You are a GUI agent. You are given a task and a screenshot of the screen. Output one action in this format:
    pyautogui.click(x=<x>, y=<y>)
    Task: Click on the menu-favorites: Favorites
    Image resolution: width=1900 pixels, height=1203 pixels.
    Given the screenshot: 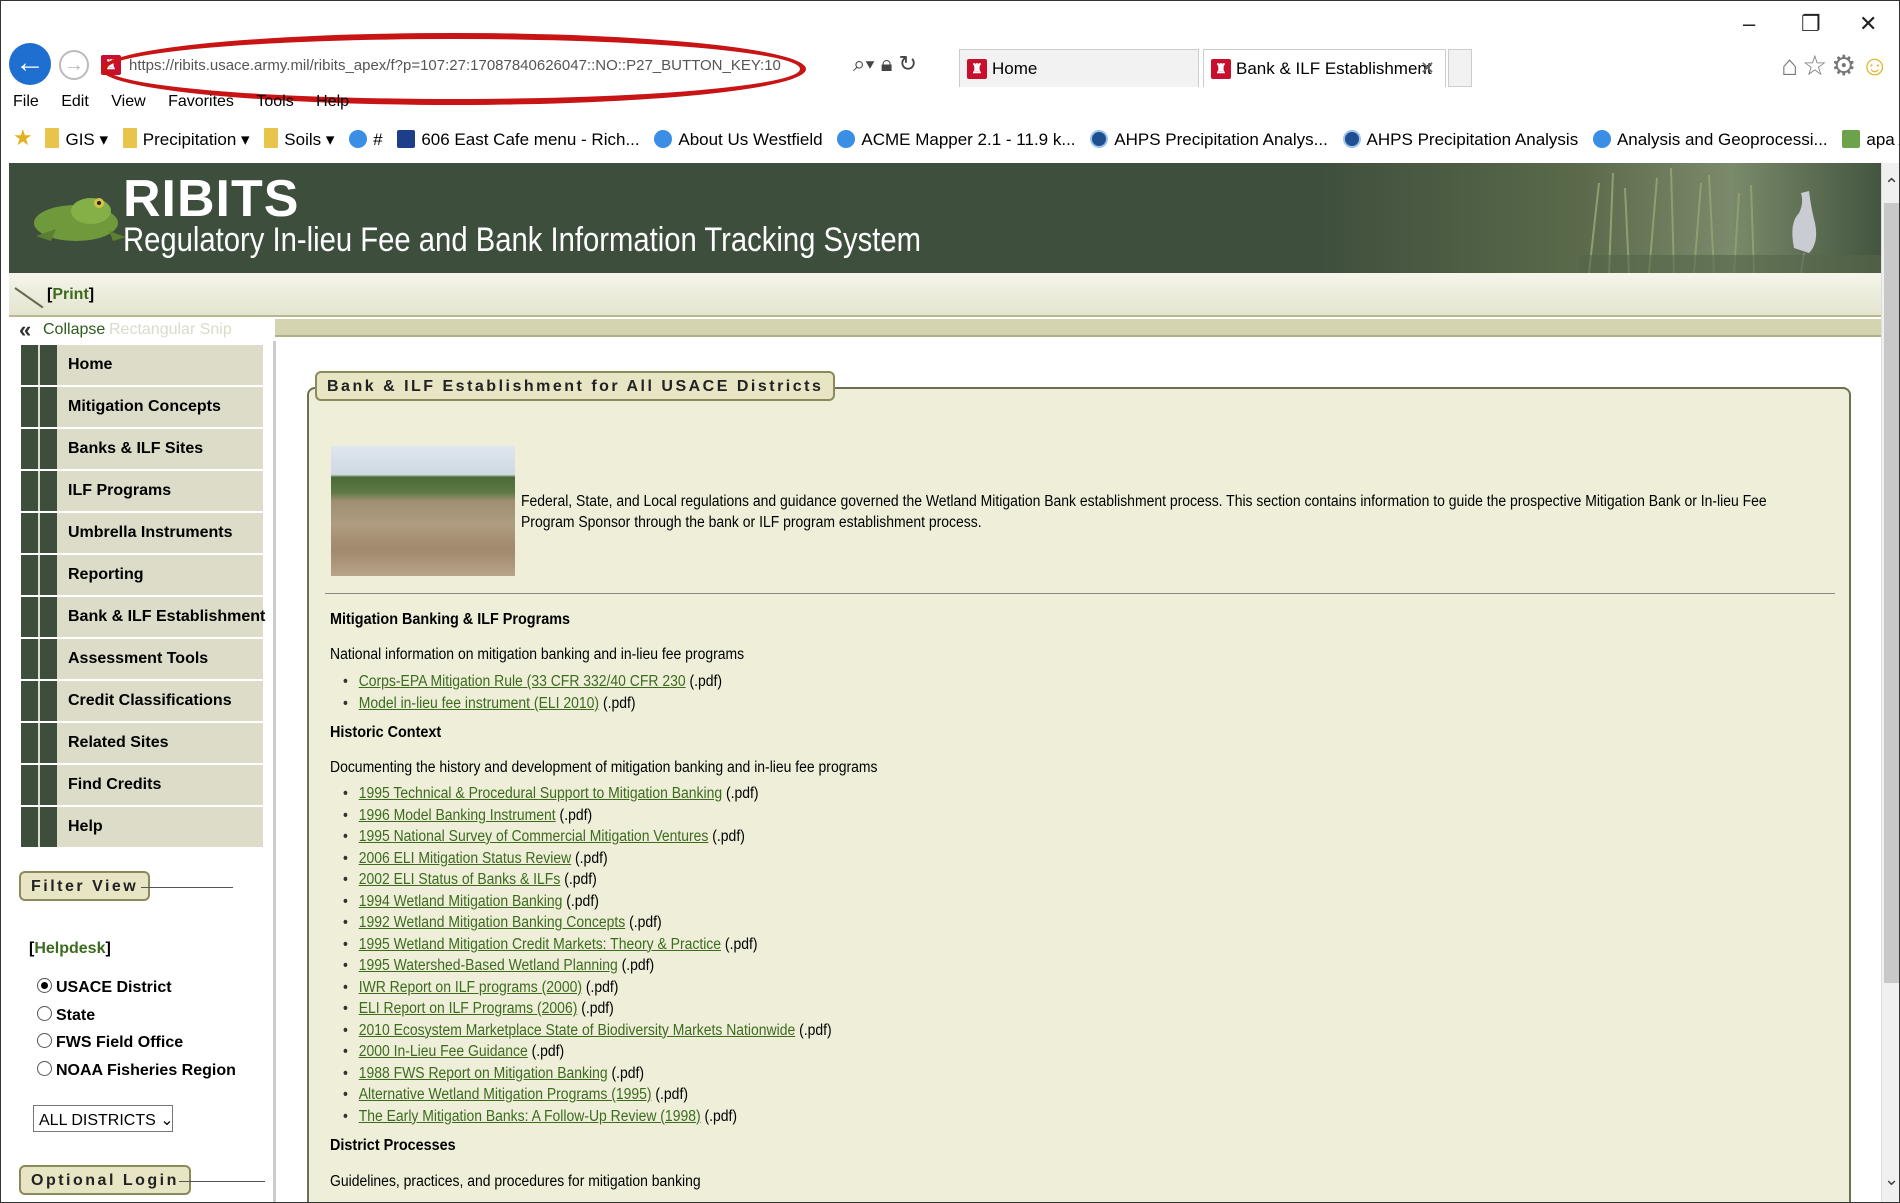 What is the action you would take?
    pyautogui.click(x=201, y=101)
    